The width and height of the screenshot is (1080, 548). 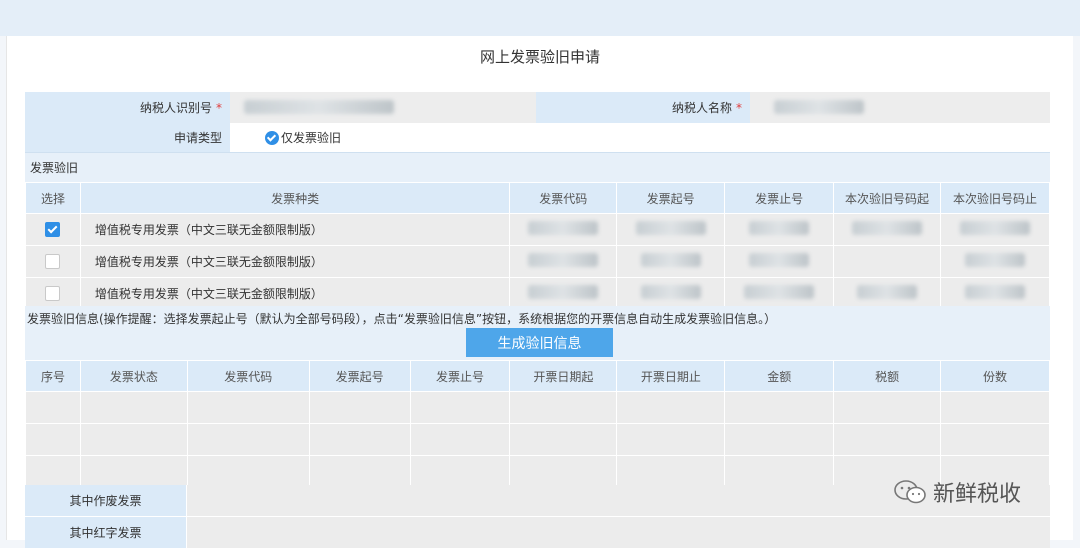 I want to click on col-seq: 序号, so click(x=53, y=376).